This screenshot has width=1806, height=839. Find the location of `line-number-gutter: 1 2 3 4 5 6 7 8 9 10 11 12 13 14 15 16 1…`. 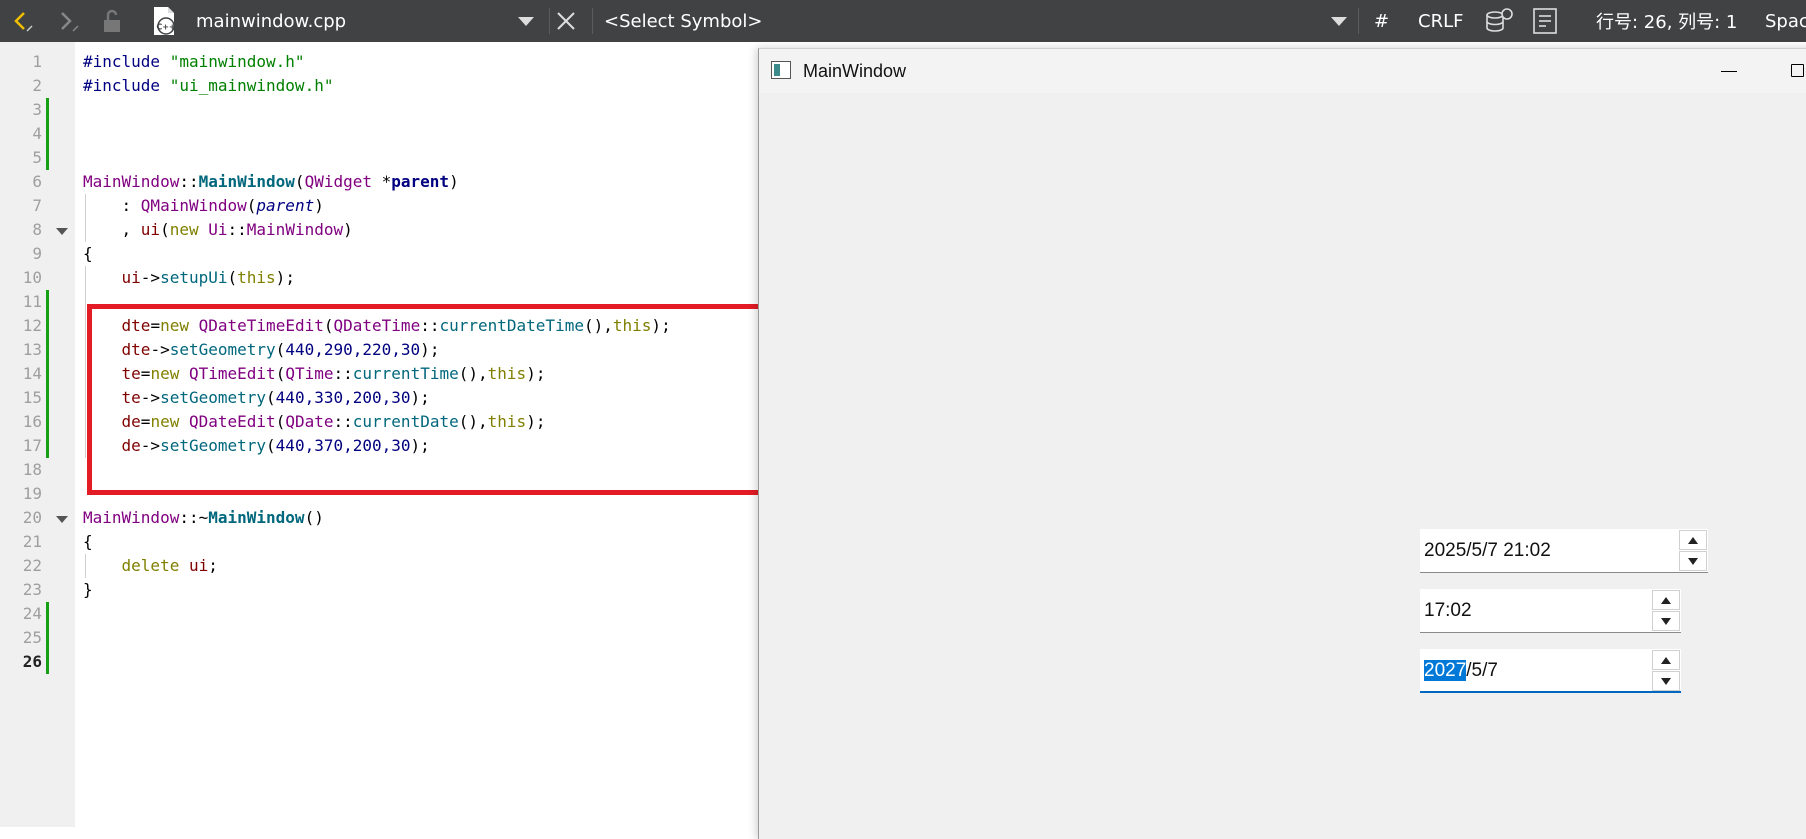

line-number-gutter: 1 2 3 4 5 6 7 8 9 10 11 12 13 14 15 16 1… is located at coordinates (37, 434).